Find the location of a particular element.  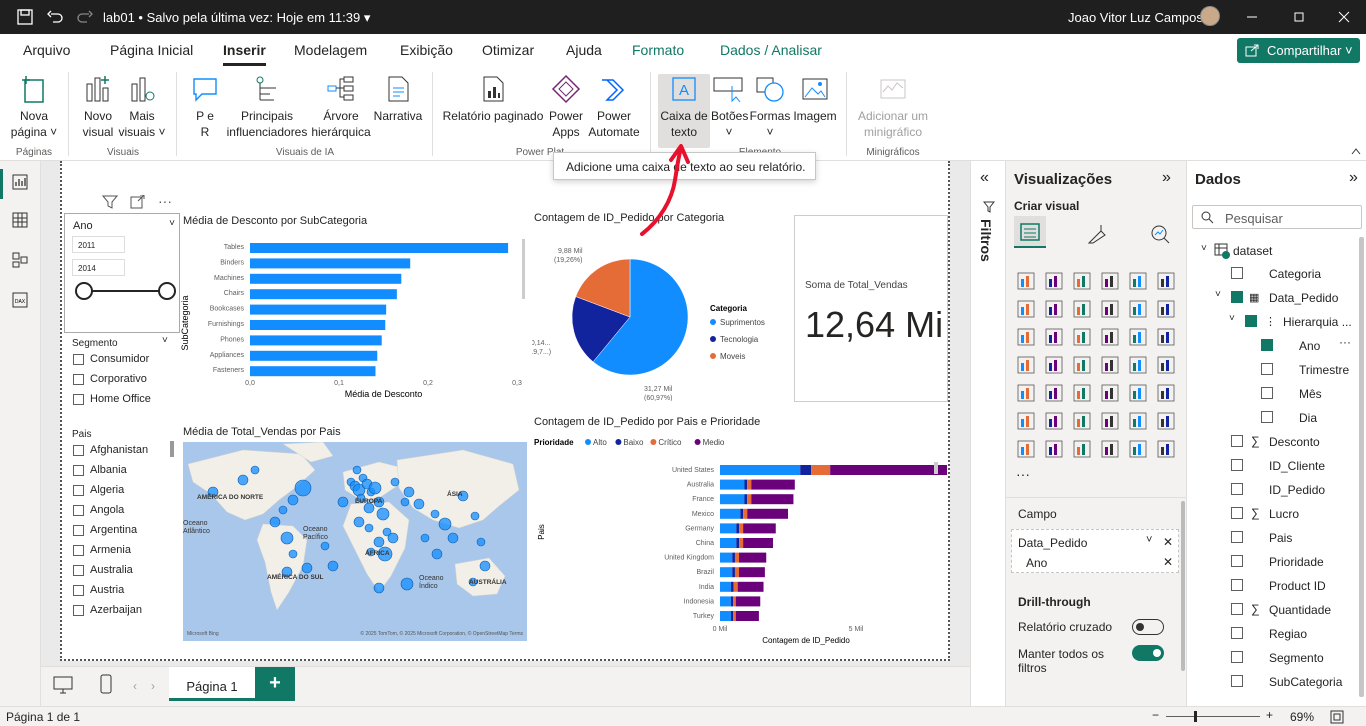

remove-subfield-icon: ✕ is located at coordinates (1168, 562).